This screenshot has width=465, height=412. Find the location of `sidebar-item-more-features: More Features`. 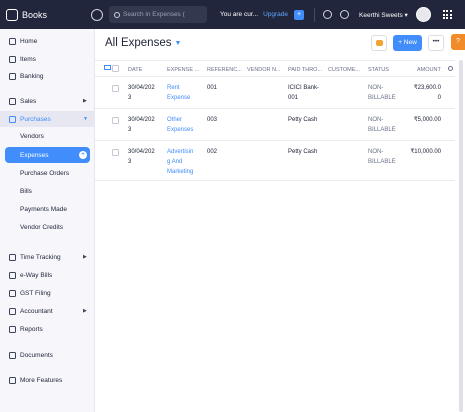

sidebar-item-more-features: More Features is located at coordinates (47, 380).